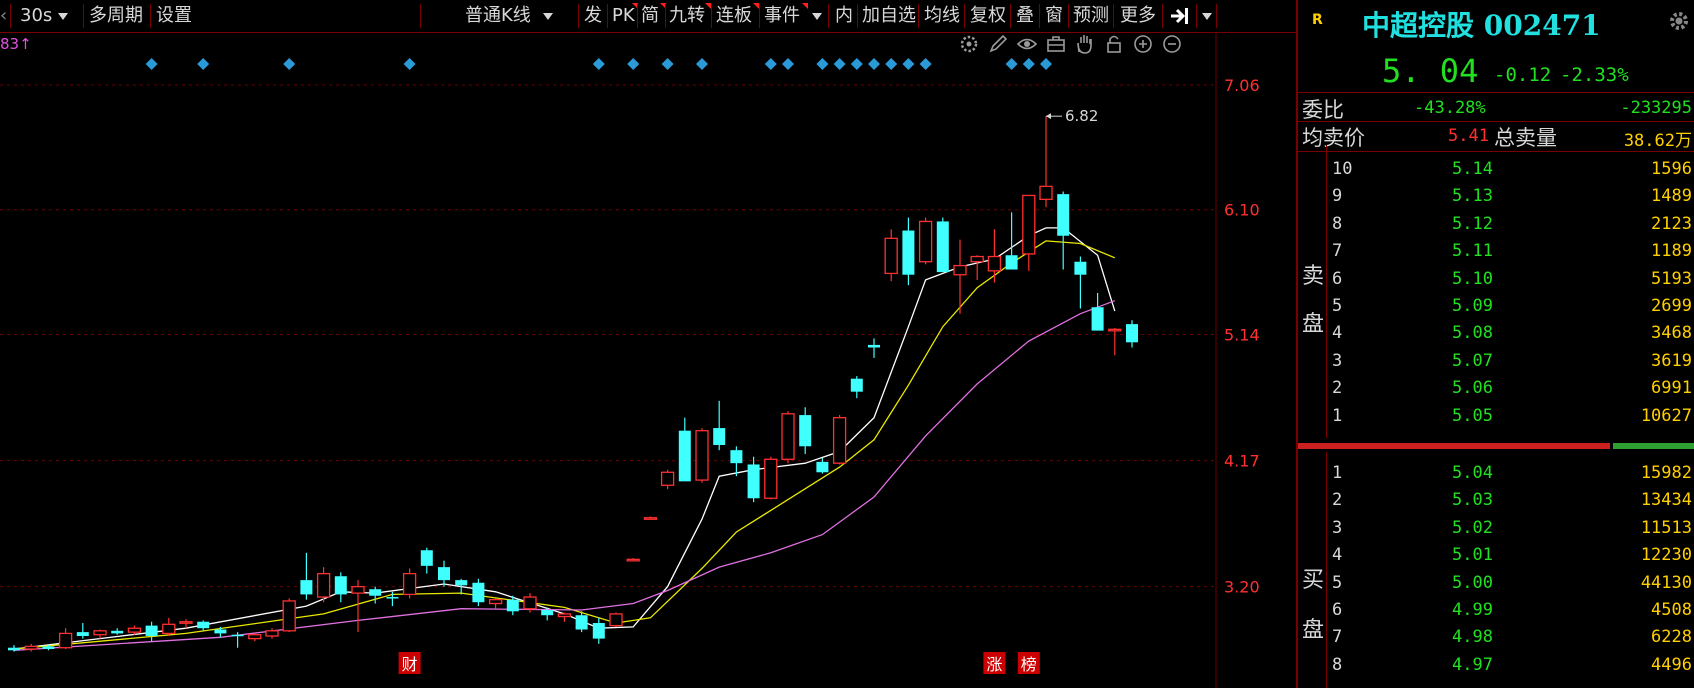  Describe the element at coordinates (1472, 360) in the screenshot. I see `order-price: 5.07` at that location.